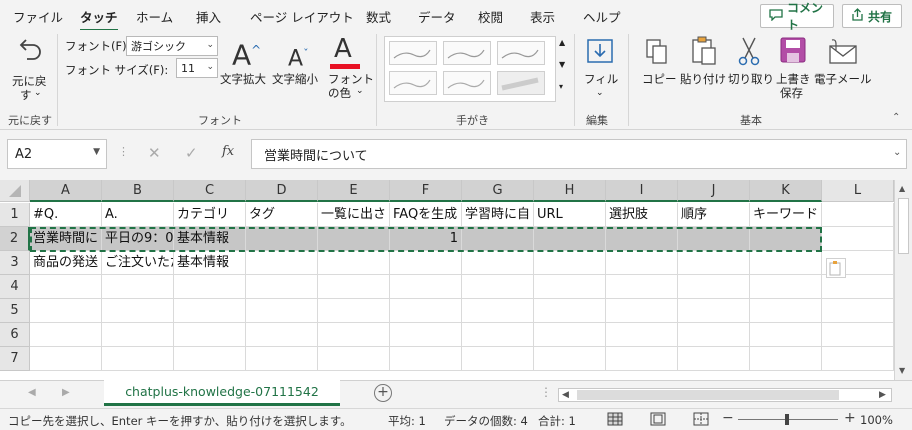 The image size is (912, 430). What do you see at coordinates (354, 311) in the screenshot?
I see `cell-e5` at bounding box center [354, 311].